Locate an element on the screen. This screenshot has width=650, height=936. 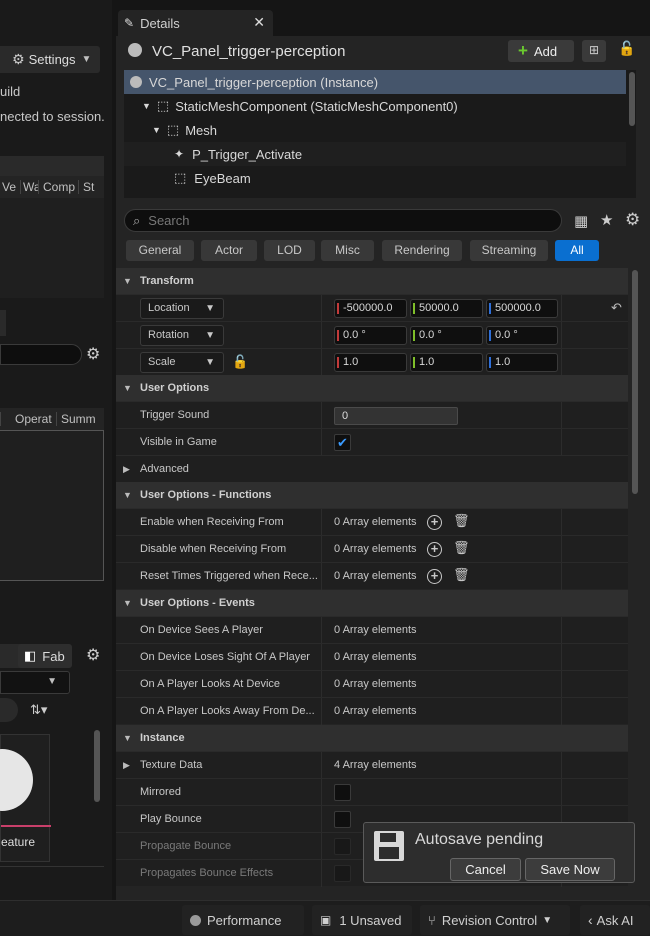
scale-y-input: 1.0 is located at coordinates (446, 362).